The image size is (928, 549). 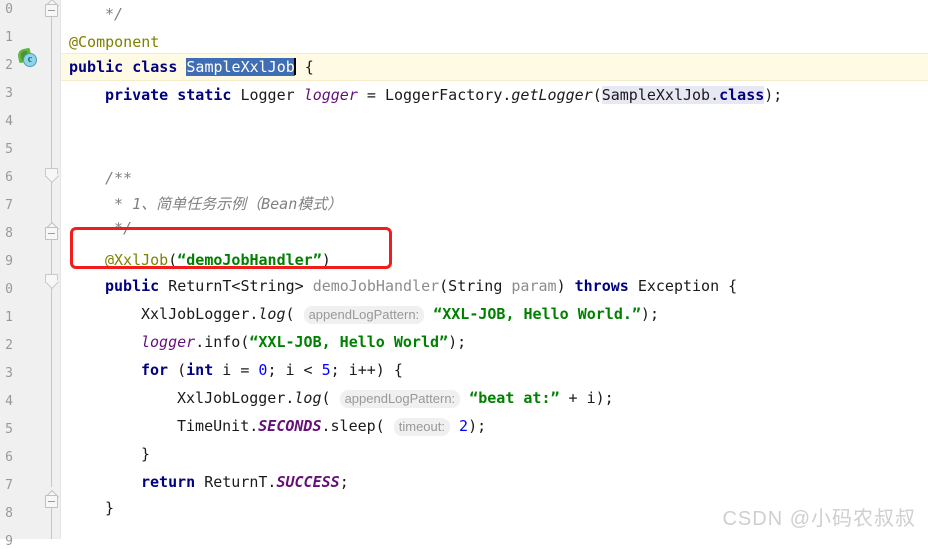 What do you see at coordinates (240, 67) in the screenshot?
I see `selected-text: SampleXxlJob` at bounding box center [240, 67].